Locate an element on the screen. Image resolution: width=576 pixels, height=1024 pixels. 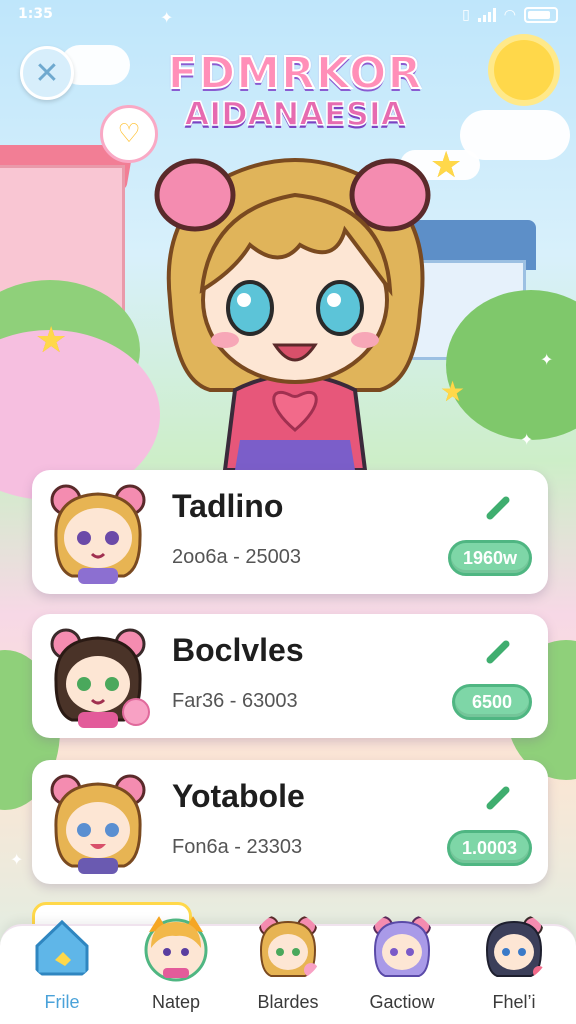
hero-character is located at coordinates (292, 314).